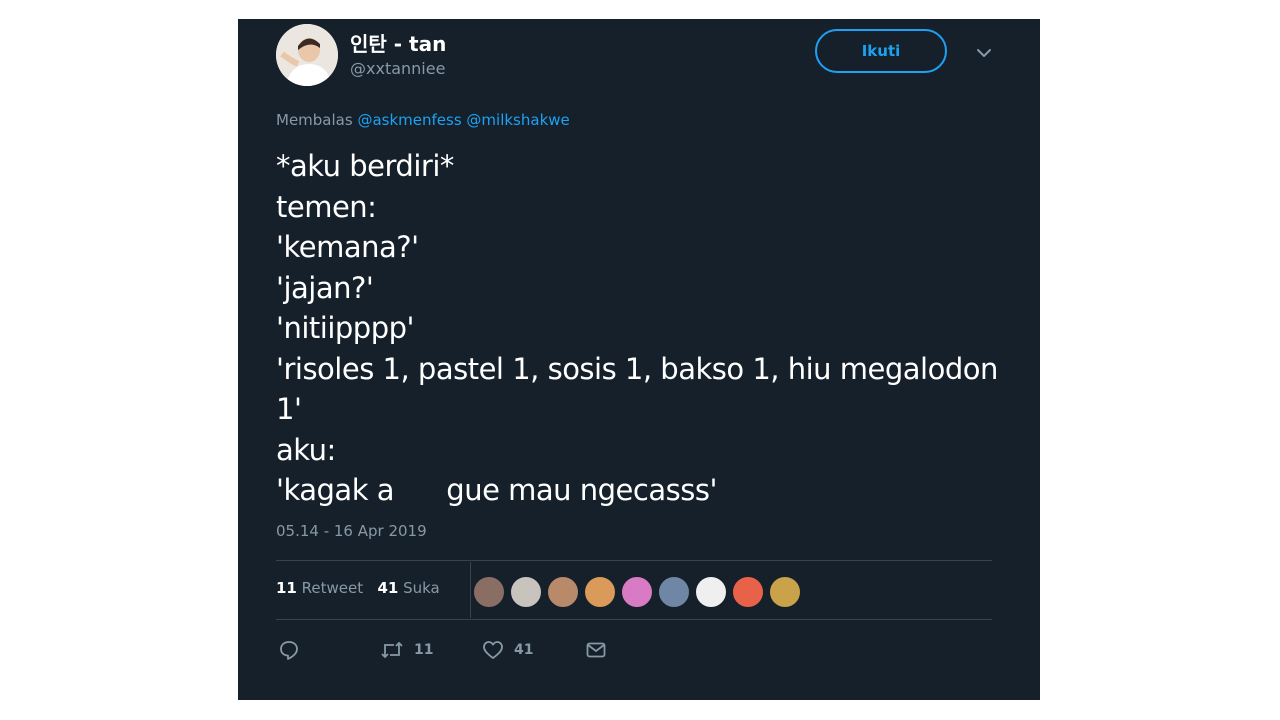 The width and height of the screenshot is (1280, 720). I want to click on chevron-down-icon, so click(984, 53).